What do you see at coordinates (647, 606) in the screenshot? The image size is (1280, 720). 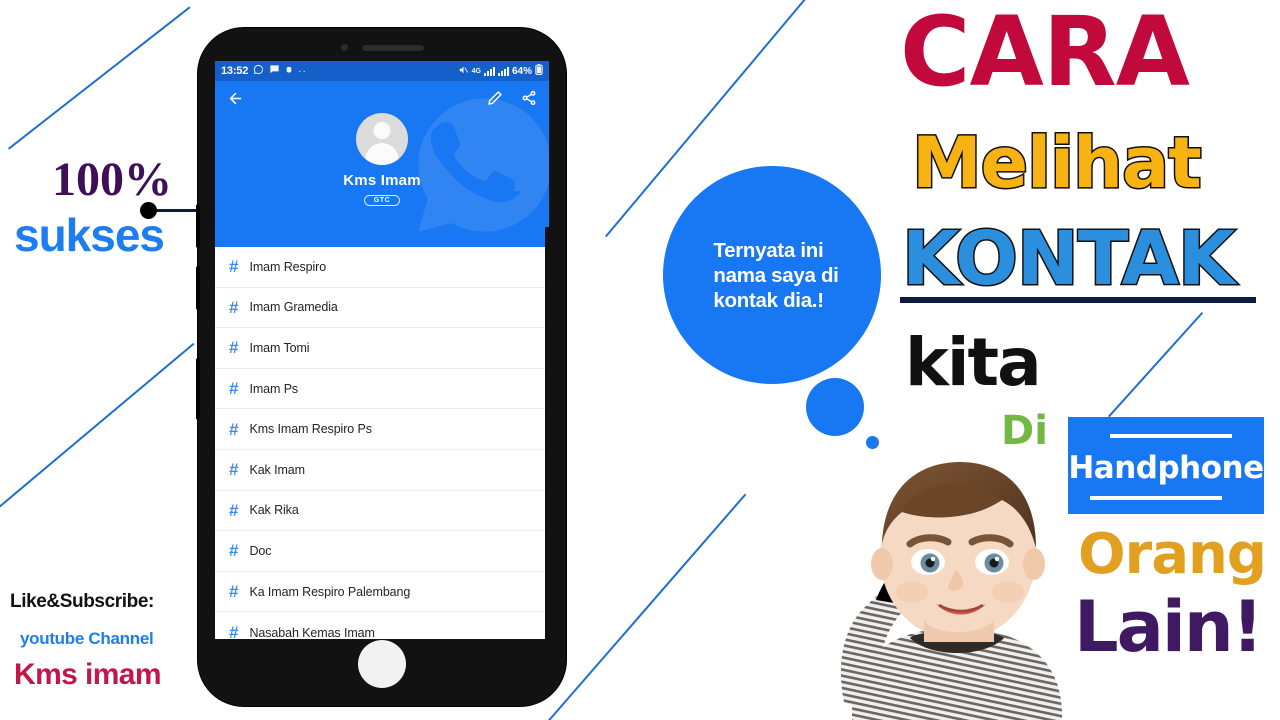 I see `decorative-diagonal-line-bottom-center` at bounding box center [647, 606].